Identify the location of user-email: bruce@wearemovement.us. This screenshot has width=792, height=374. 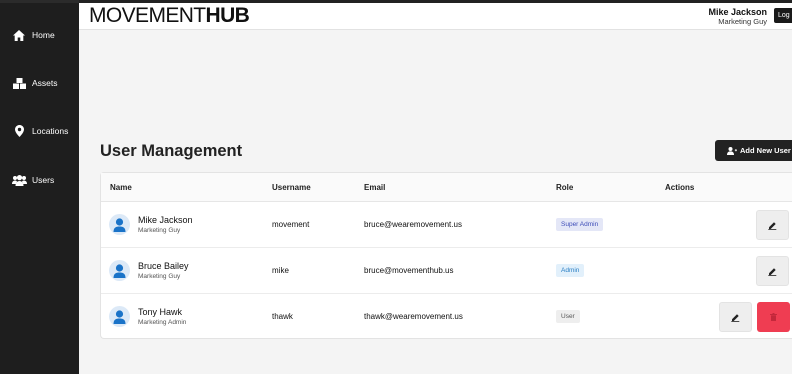
(413, 224).